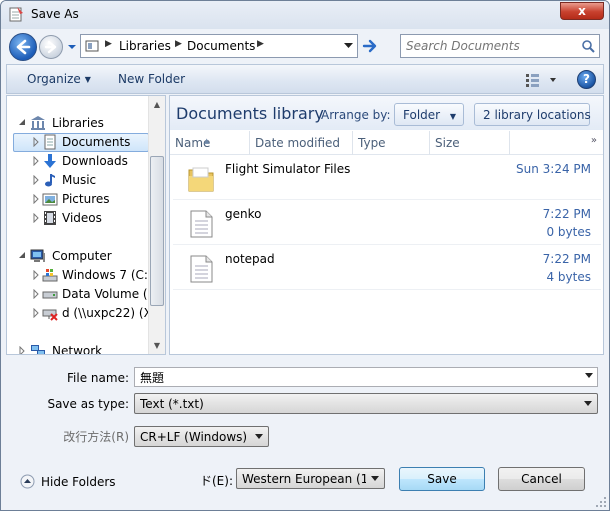  Describe the element at coordinates (78, 180) in the screenshot. I see `nav-music: Music` at that location.